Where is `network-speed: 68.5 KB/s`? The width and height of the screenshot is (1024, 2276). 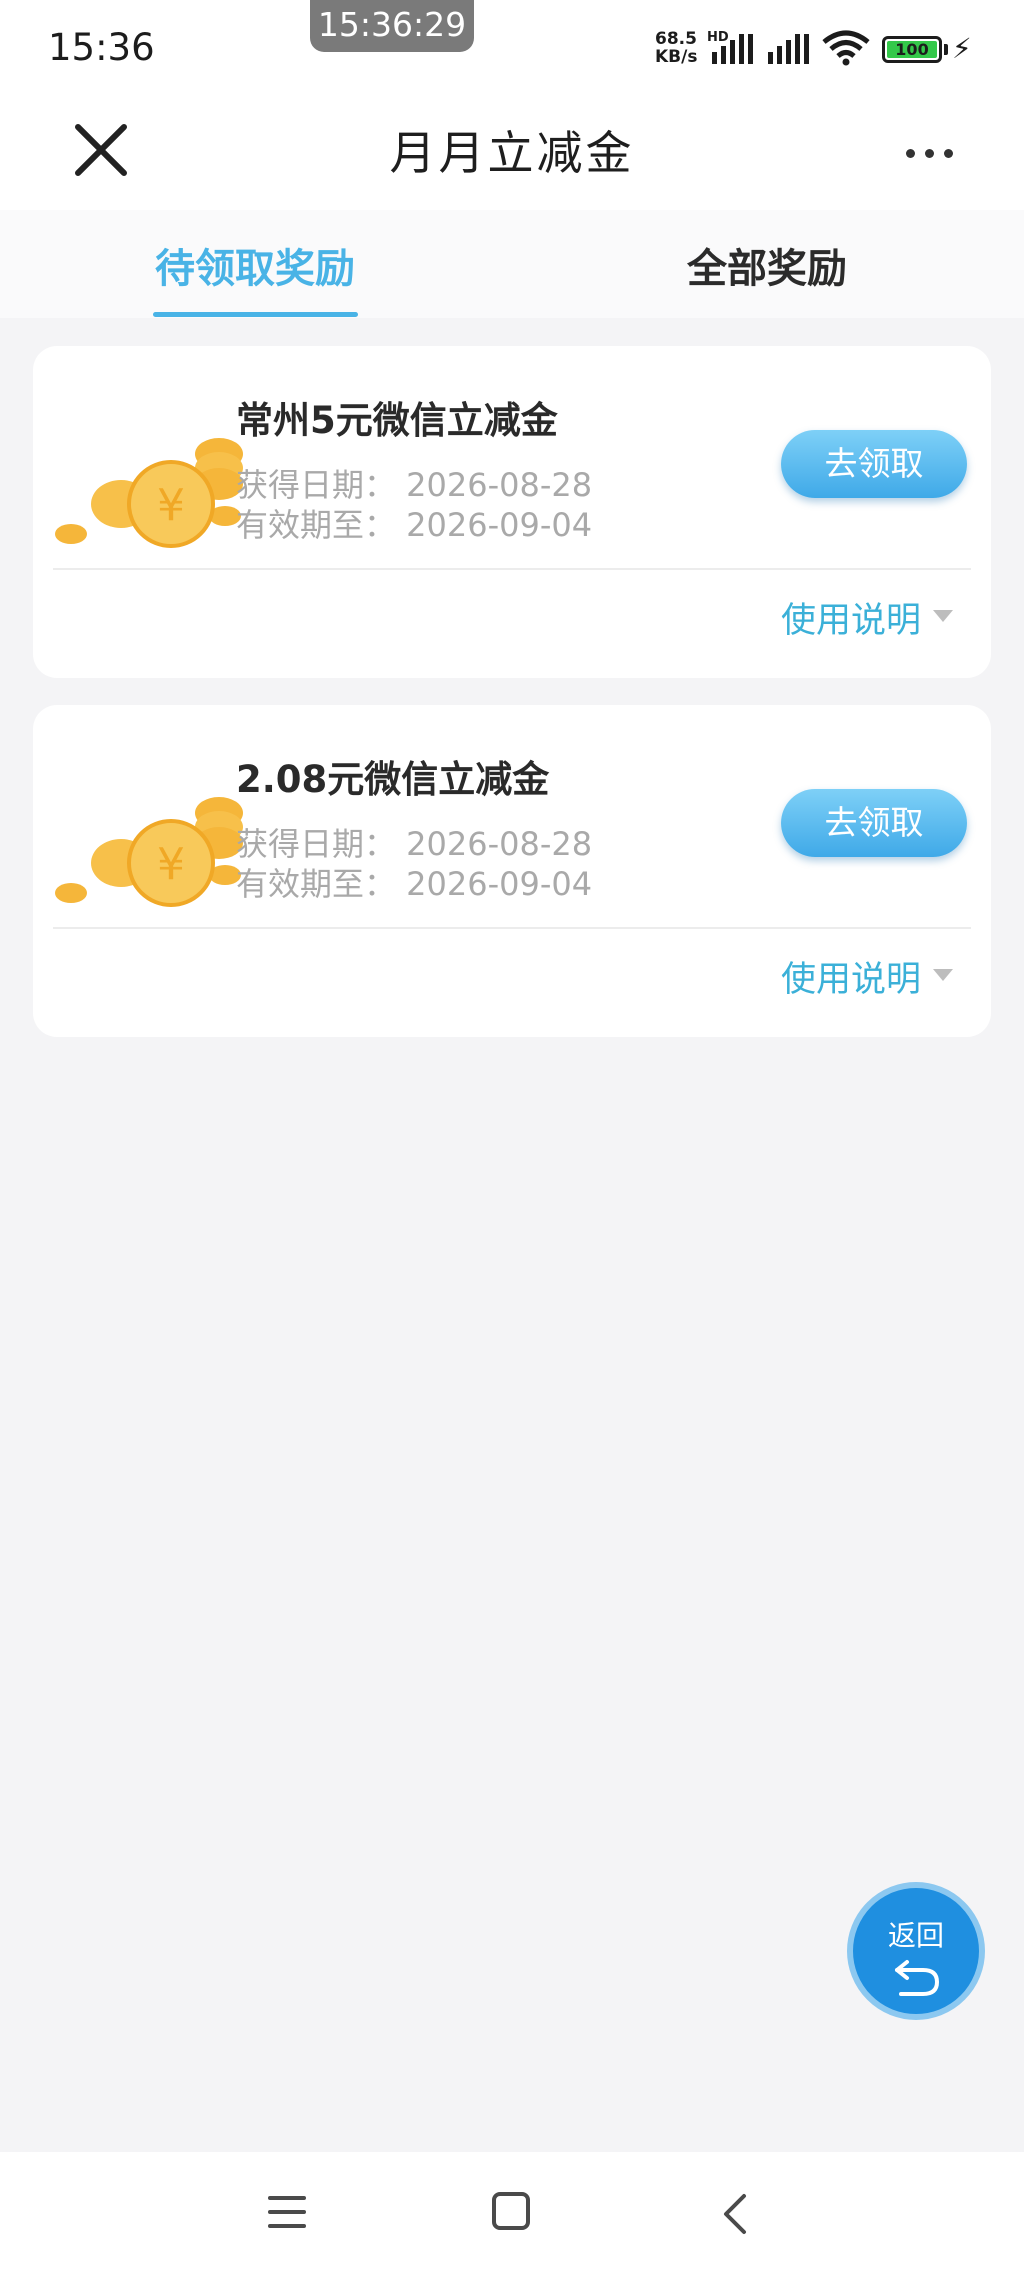
network-speed: 68.5 KB/s is located at coordinates (676, 48).